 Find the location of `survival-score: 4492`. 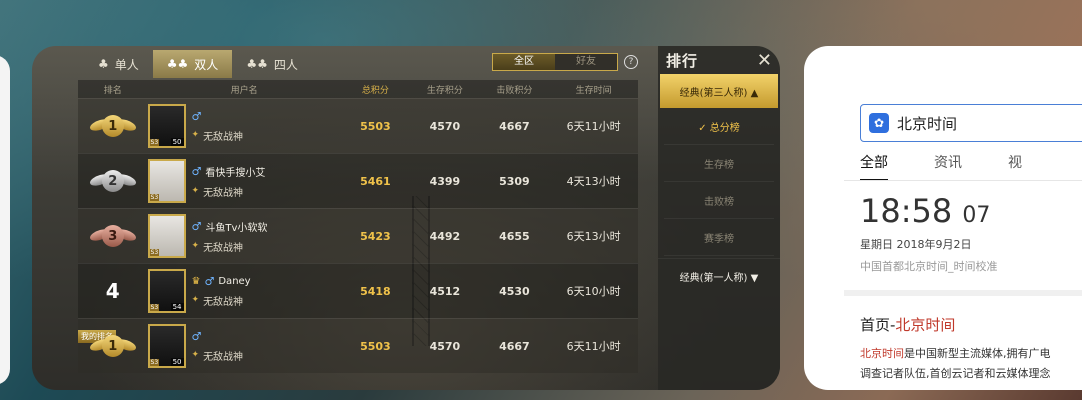

survival-score: 4492 is located at coordinates (445, 236).